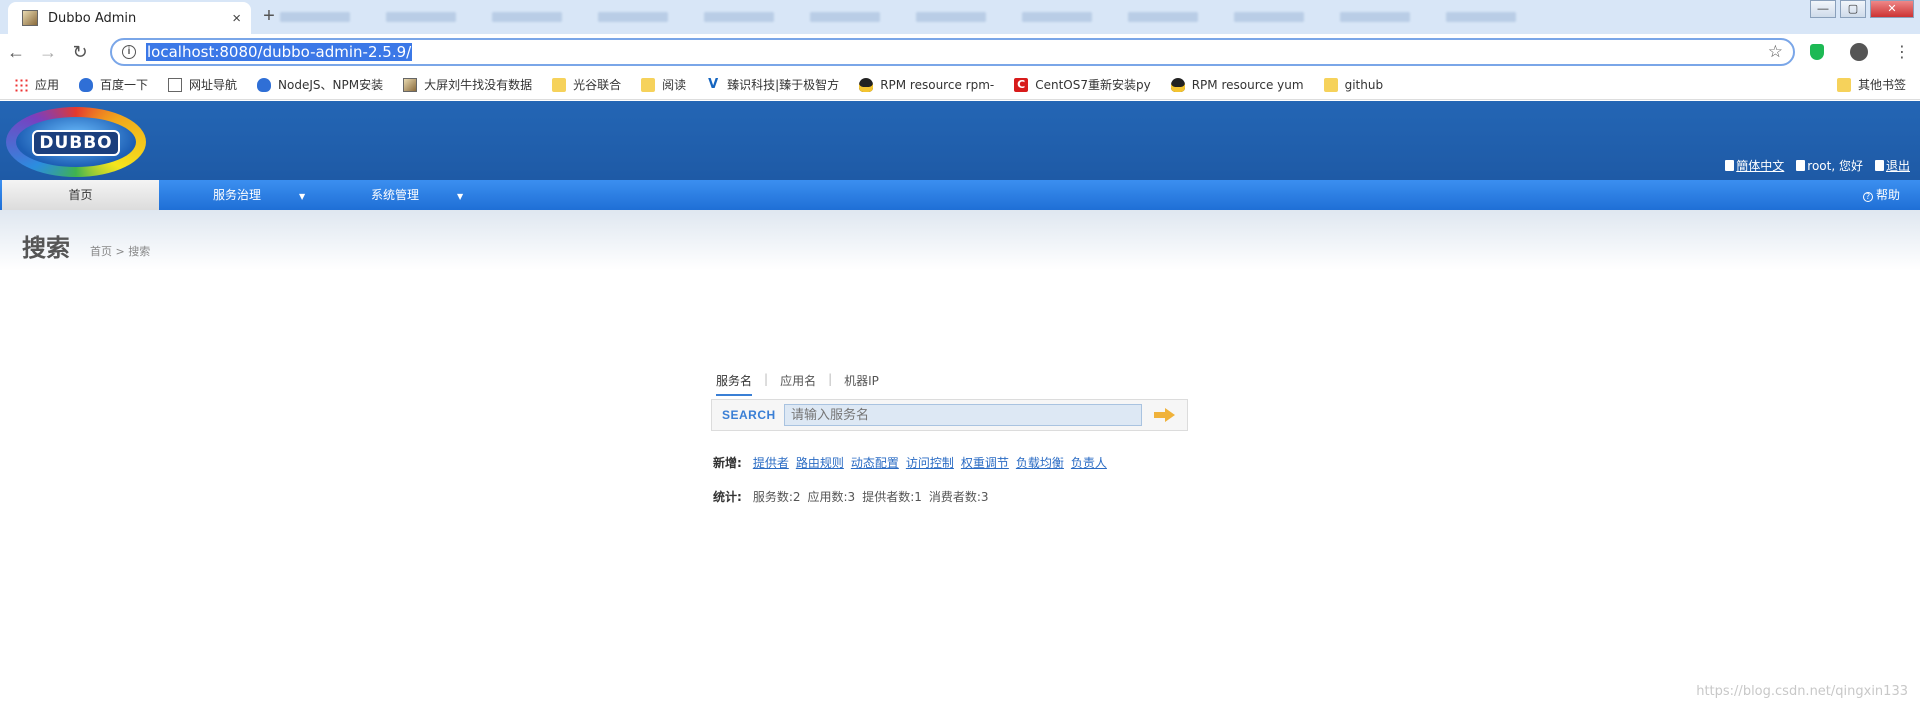  What do you see at coordinates (129, 52) in the screenshot?
I see `site-info-icon: i` at bounding box center [129, 52].